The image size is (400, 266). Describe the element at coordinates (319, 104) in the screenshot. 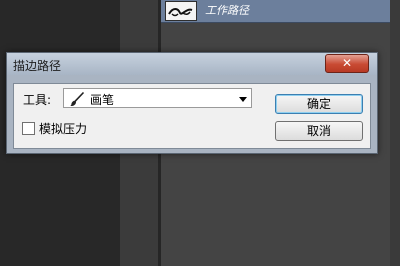

I see `ok-button: 确定` at that location.